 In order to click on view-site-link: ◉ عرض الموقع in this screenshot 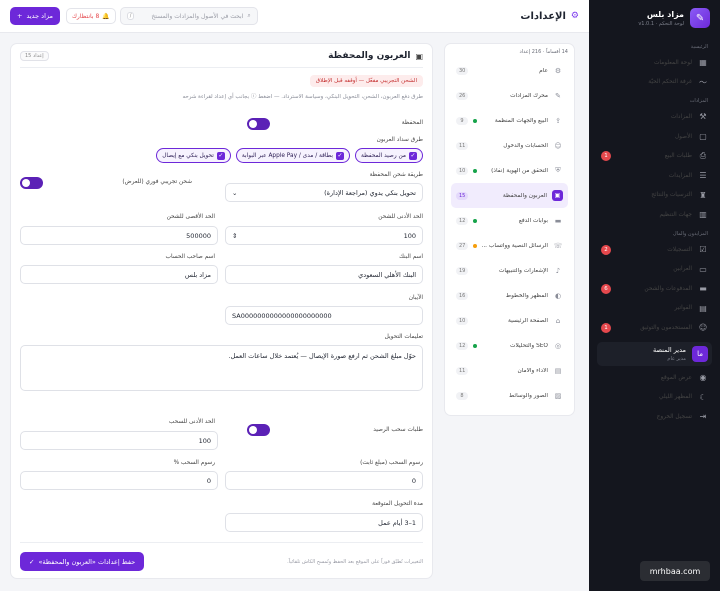, I will do `click(654, 378)`.